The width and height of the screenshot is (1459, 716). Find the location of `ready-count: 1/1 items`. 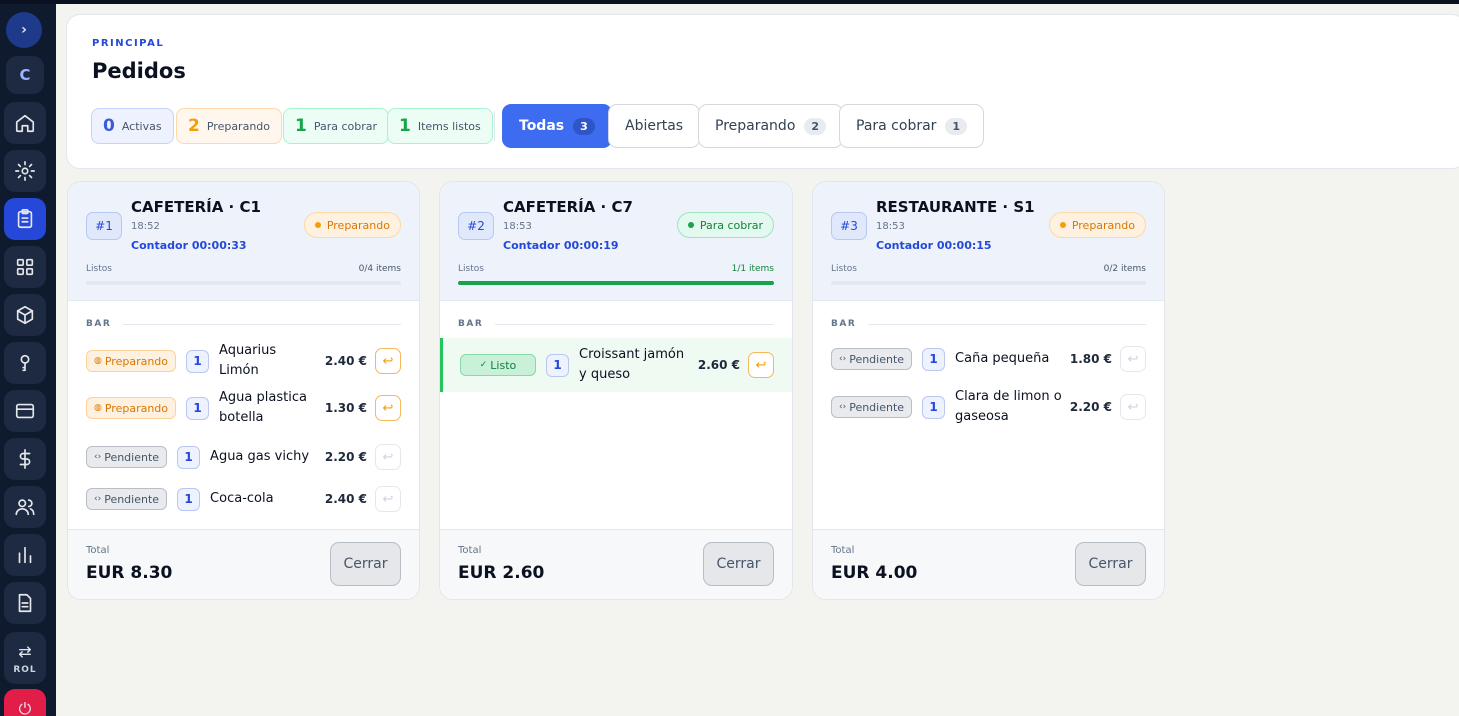

ready-count: 1/1 items is located at coordinates (752, 269).